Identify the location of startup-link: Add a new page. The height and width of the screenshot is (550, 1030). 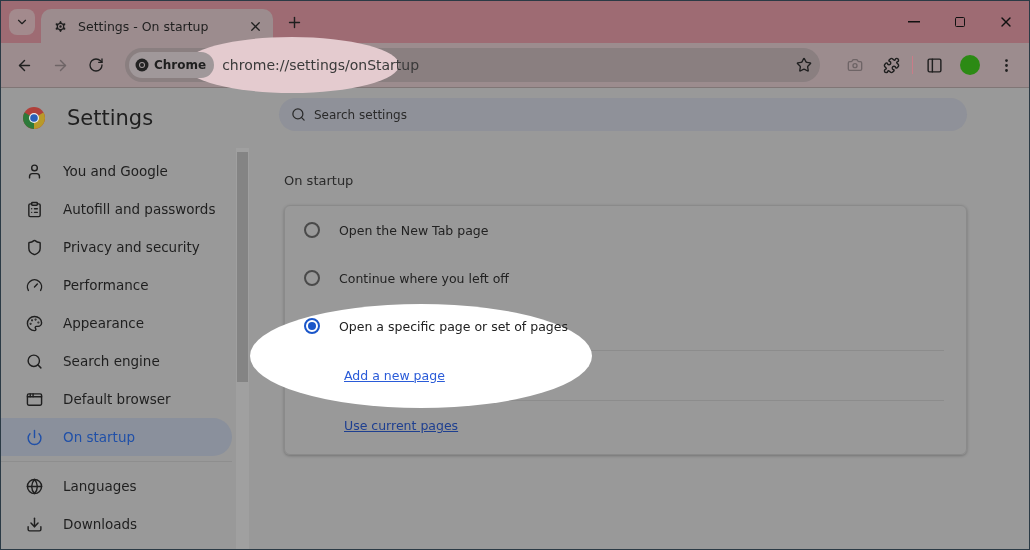
(394, 375).